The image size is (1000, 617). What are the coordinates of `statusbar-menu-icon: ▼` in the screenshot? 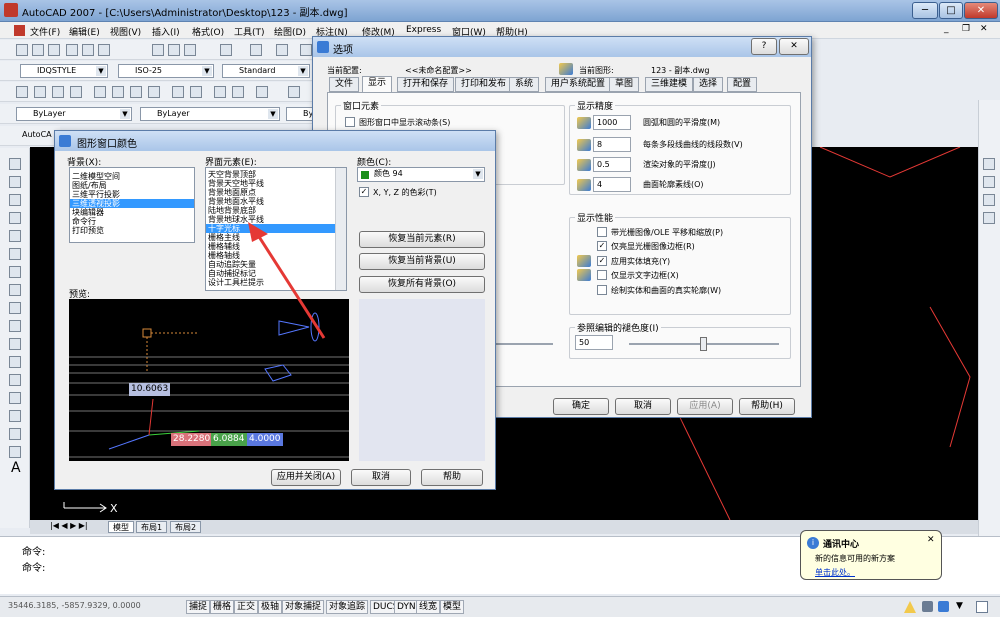 It's located at (959, 606).